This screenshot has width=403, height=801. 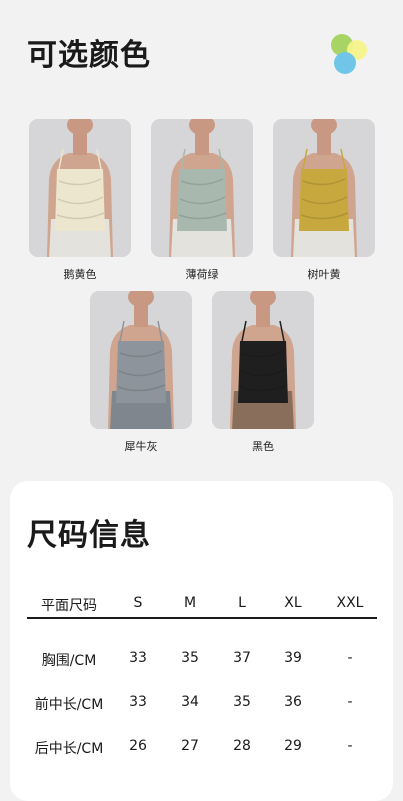 I want to click on color-swatch: 犀牛灰, so click(x=141, y=372).